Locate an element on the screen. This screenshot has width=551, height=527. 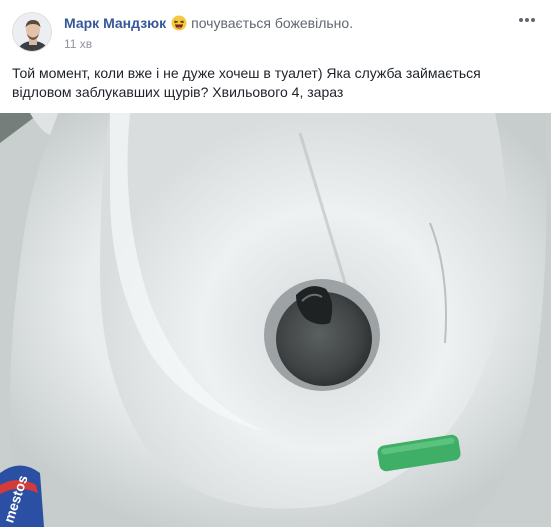
feeling-status-text: почувається божевільно. is located at coordinates (272, 23).